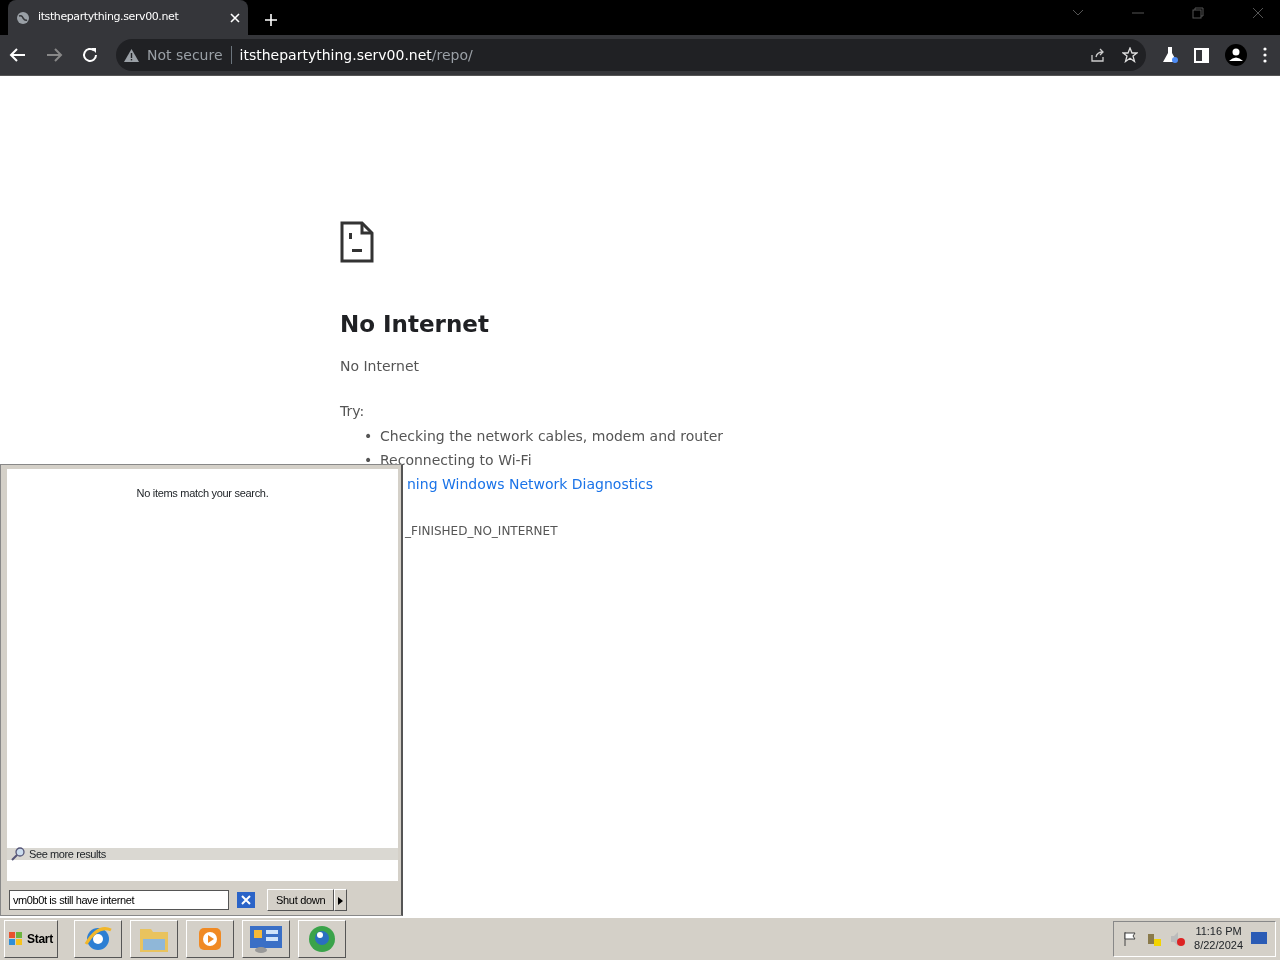  Describe the element at coordinates (1170, 55) in the screenshot. I see `flask-icon` at that location.